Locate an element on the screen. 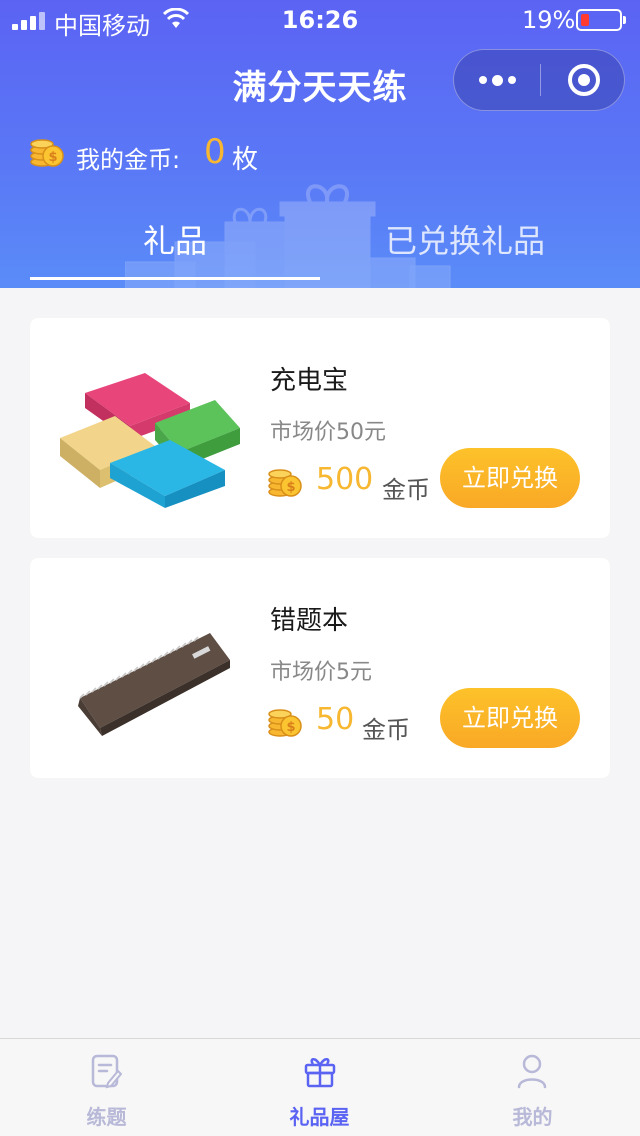 The height and width of the screenshot is (1136, 640). status-bar: 中国移动 16:26 19% is located at coordinates (320, 20).